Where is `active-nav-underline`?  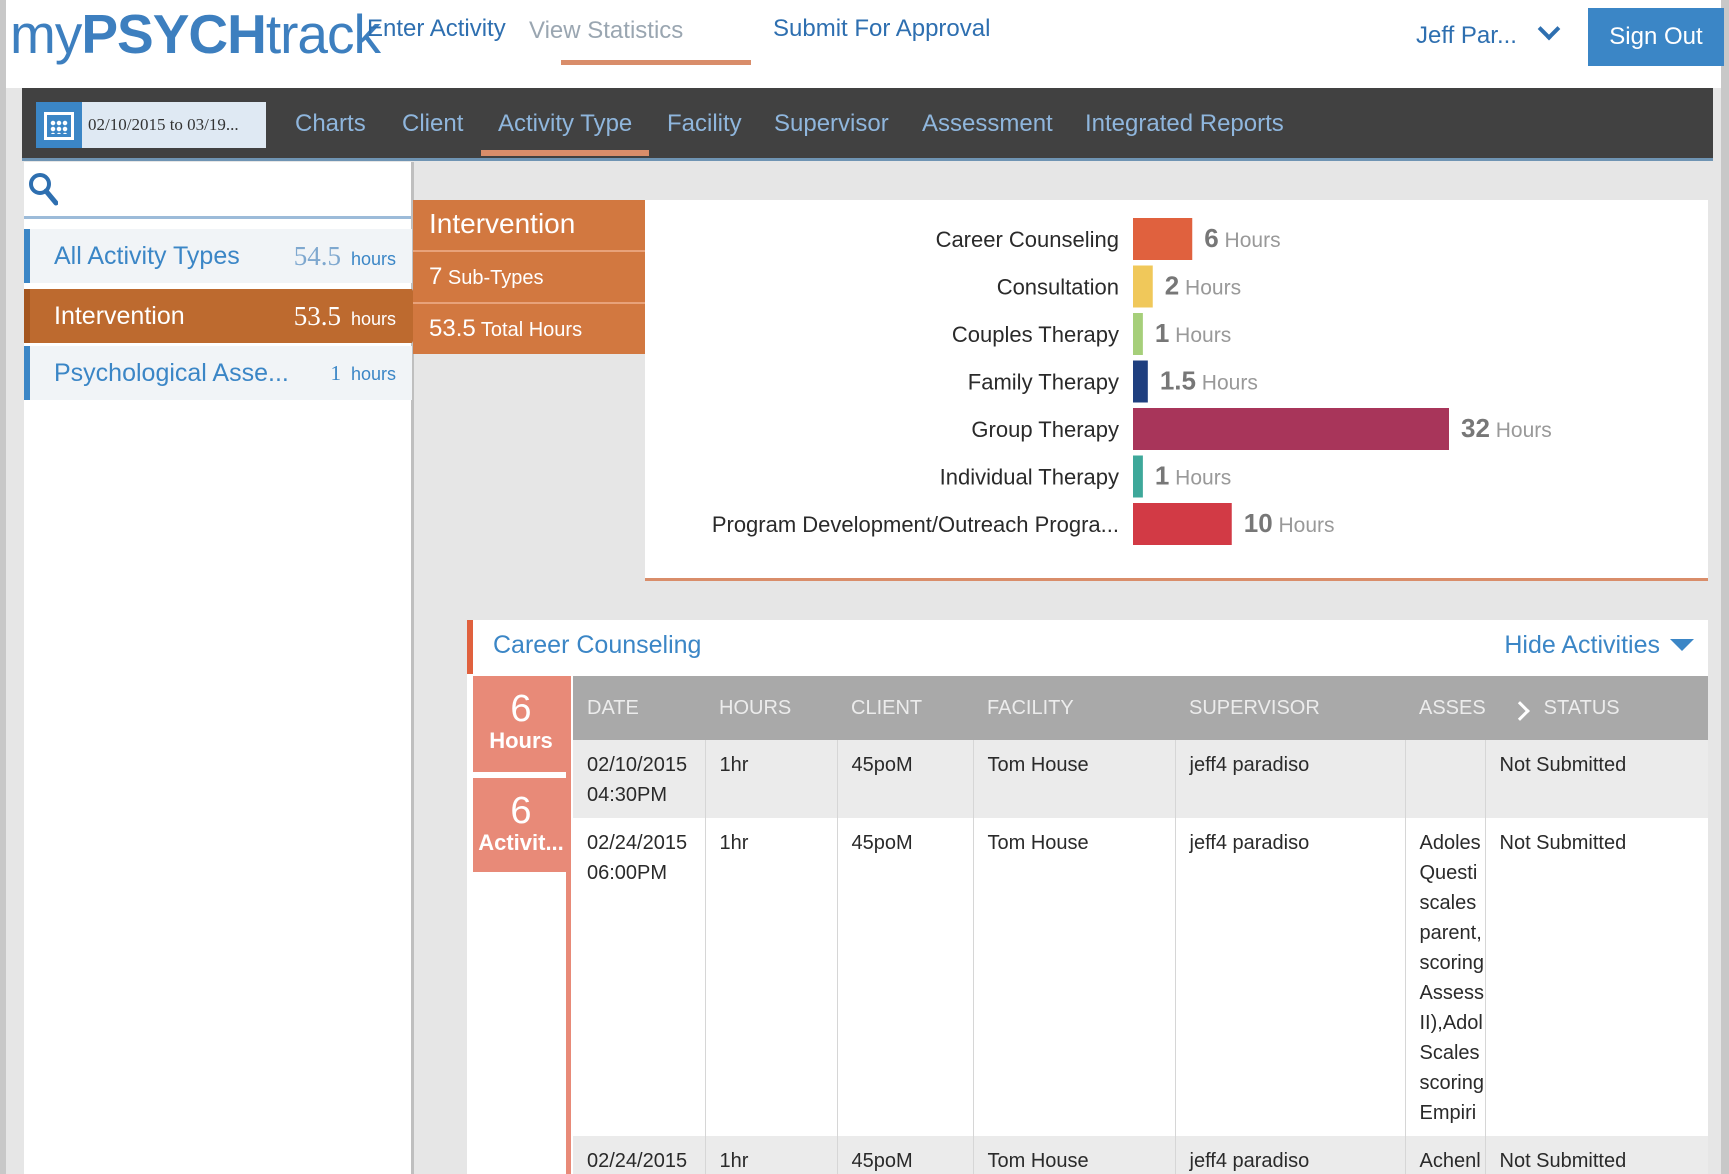
active-nav-underline is located at coordinates (656, 62).